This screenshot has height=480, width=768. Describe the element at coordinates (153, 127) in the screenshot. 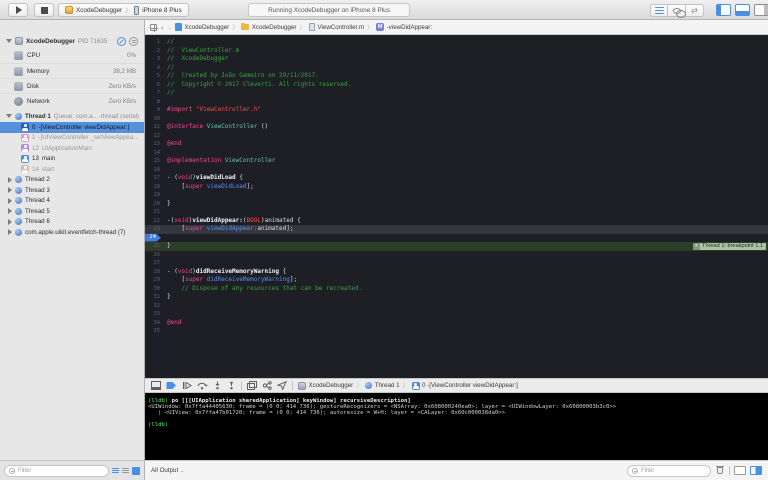

I see `line-number: 11` at that location.